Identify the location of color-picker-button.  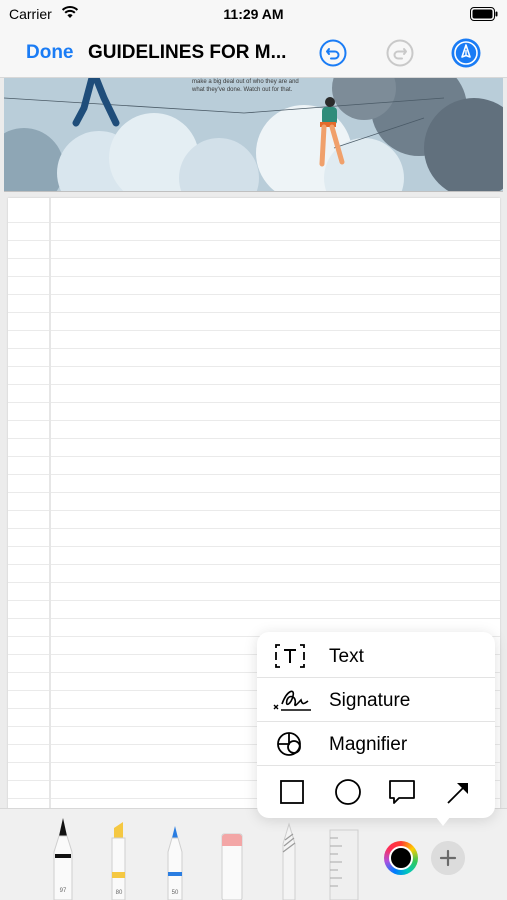
(401, 858).